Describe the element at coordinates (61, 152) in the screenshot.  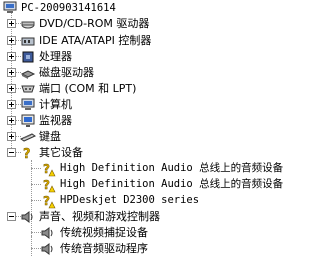
I see `tree-item-label: 其它设备` at that location.